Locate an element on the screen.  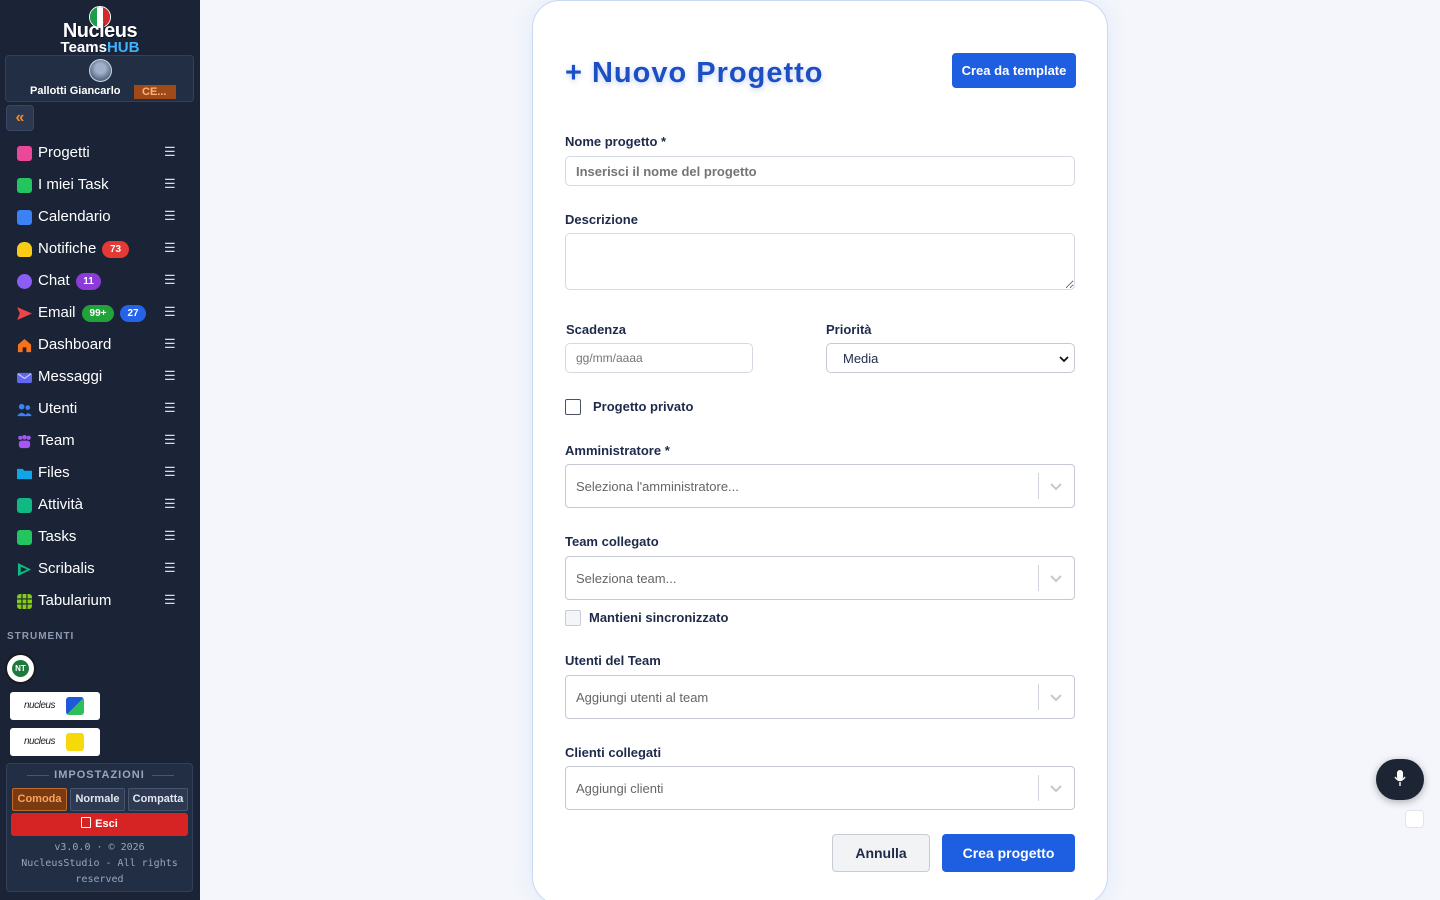
create-from-template-button: Crea da template is located at coordinates (1014, 70).